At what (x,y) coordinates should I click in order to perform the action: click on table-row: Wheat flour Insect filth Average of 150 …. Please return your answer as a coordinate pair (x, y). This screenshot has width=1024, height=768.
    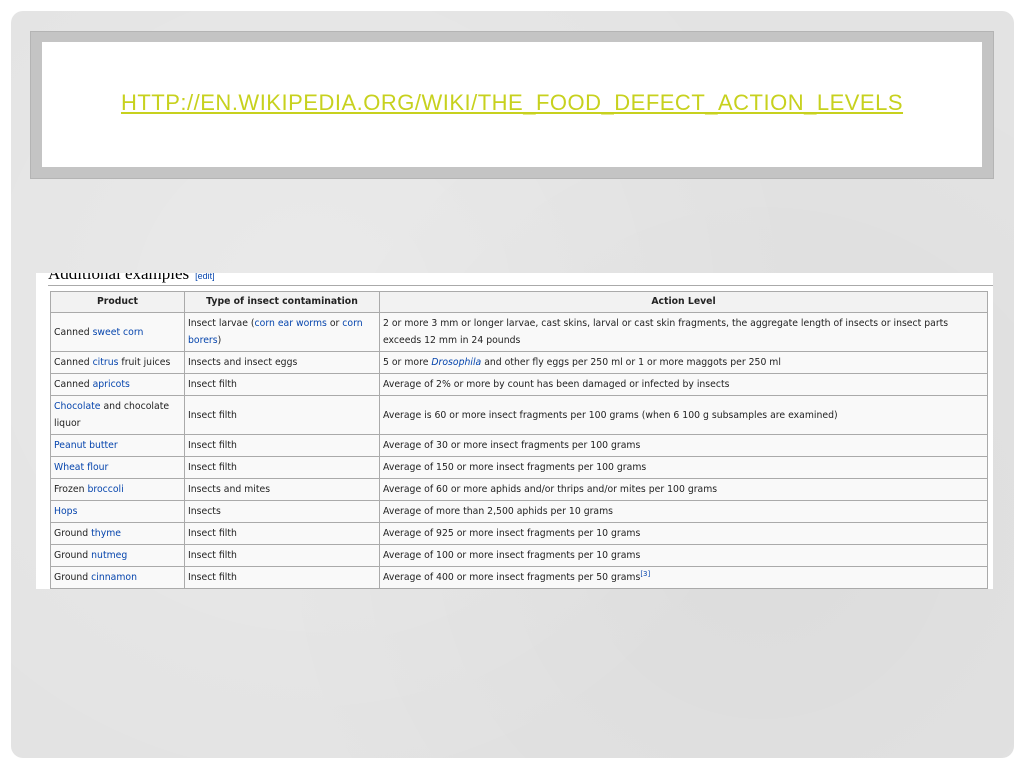
    Looking at the image, I should click on (519, 467).